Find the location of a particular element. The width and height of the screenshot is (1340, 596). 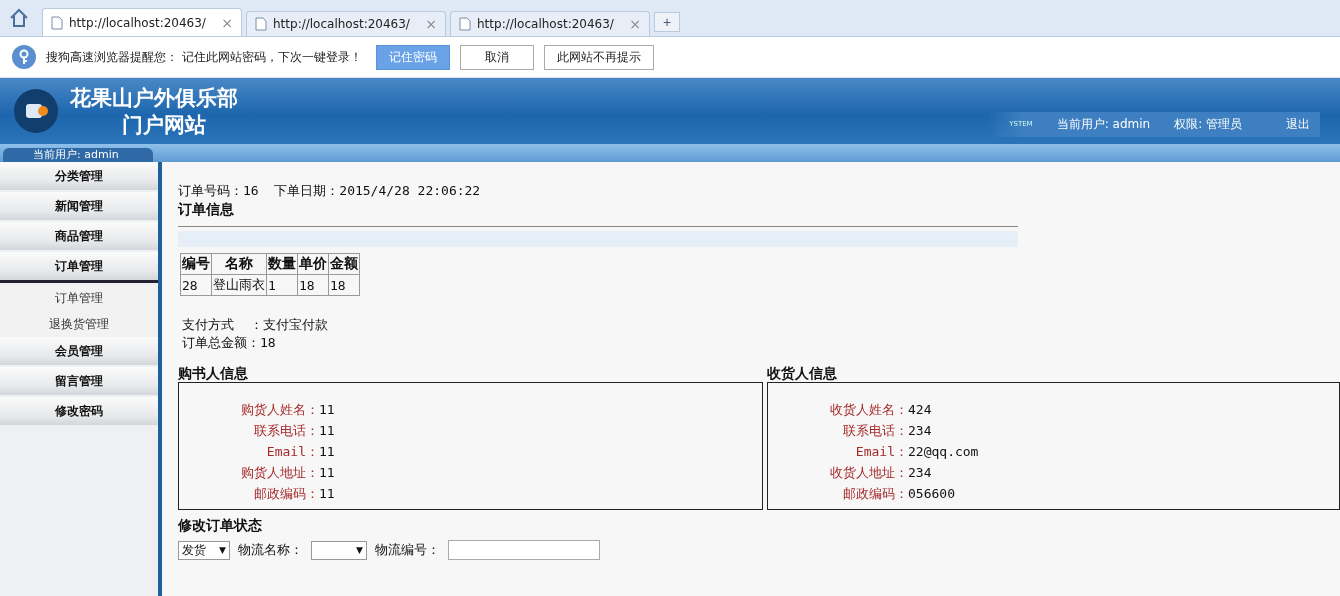

sidebar-item: 商品管理 is located at coordinates (79, 236).